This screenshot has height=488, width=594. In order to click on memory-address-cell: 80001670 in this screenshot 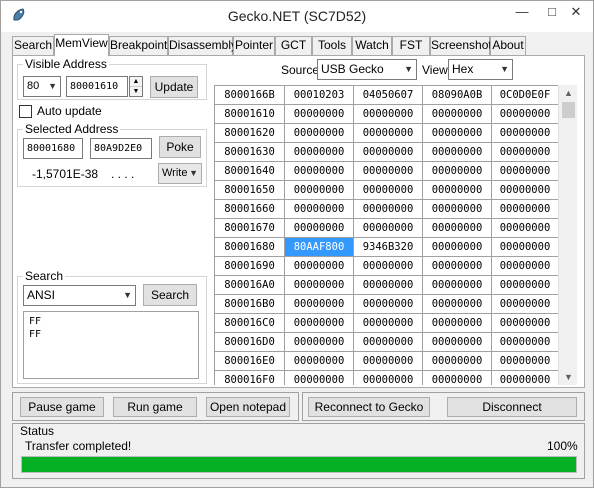, I will do `click(250, 228)`.